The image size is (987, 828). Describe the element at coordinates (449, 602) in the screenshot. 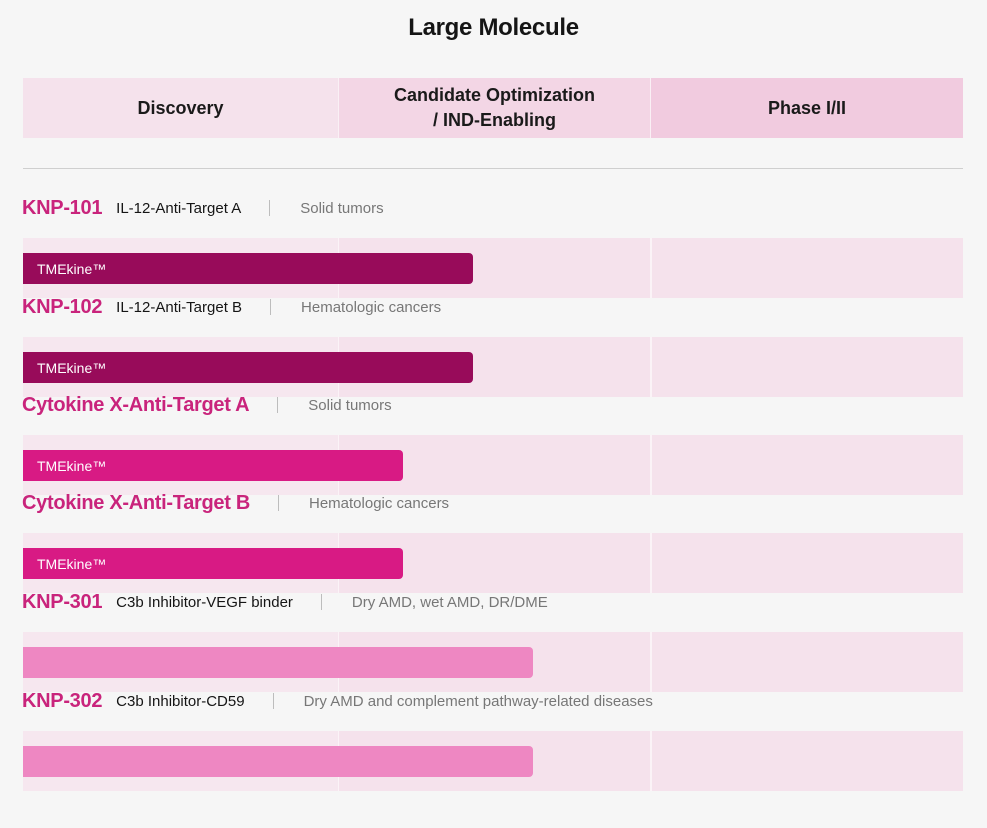

I see `program-indication: Dry AMD, wet AMD, DR/DME` at that location.